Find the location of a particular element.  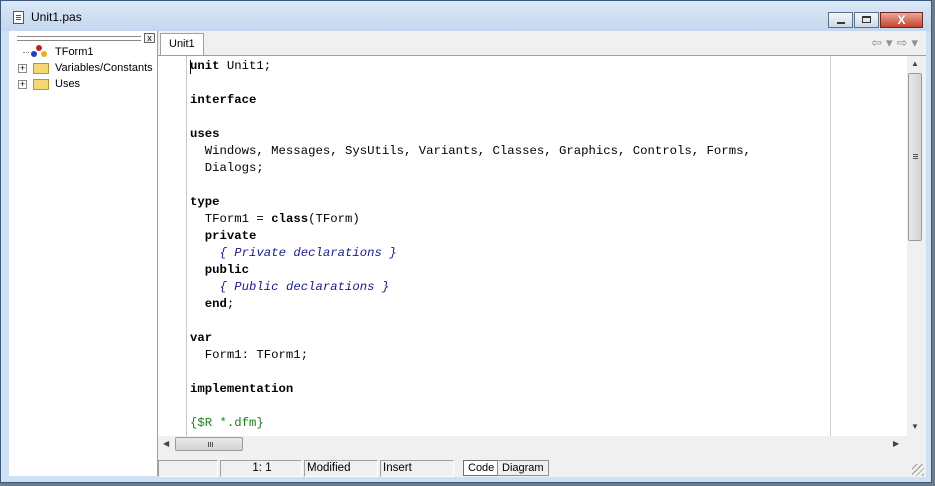

minimize-button is located at coordinates (840, 20).